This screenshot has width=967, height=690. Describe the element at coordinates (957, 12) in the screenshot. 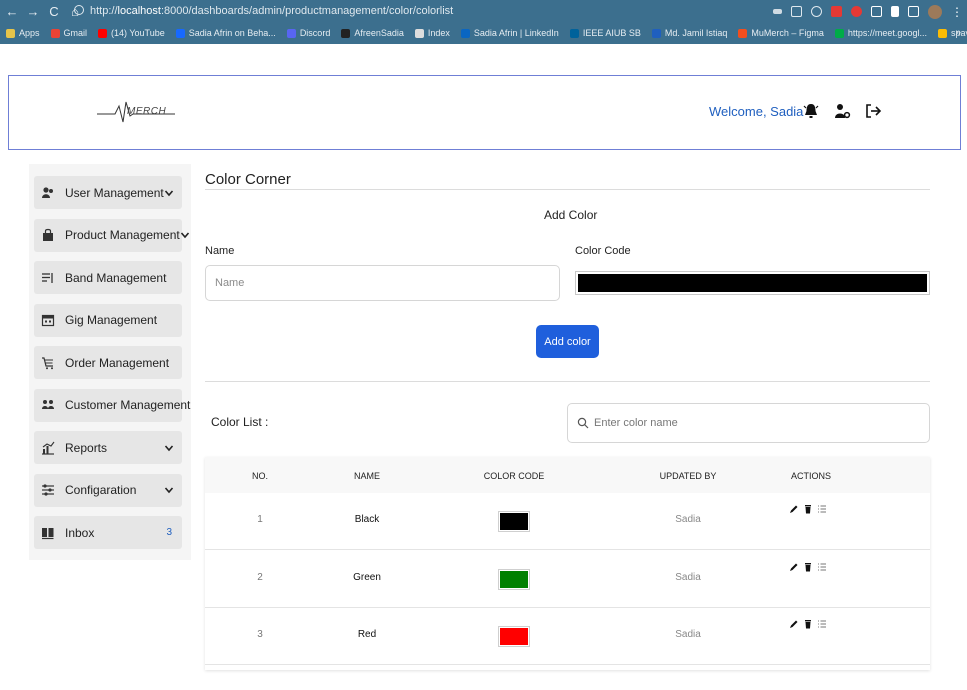

I see `menu-icon: ⋮` at that location.